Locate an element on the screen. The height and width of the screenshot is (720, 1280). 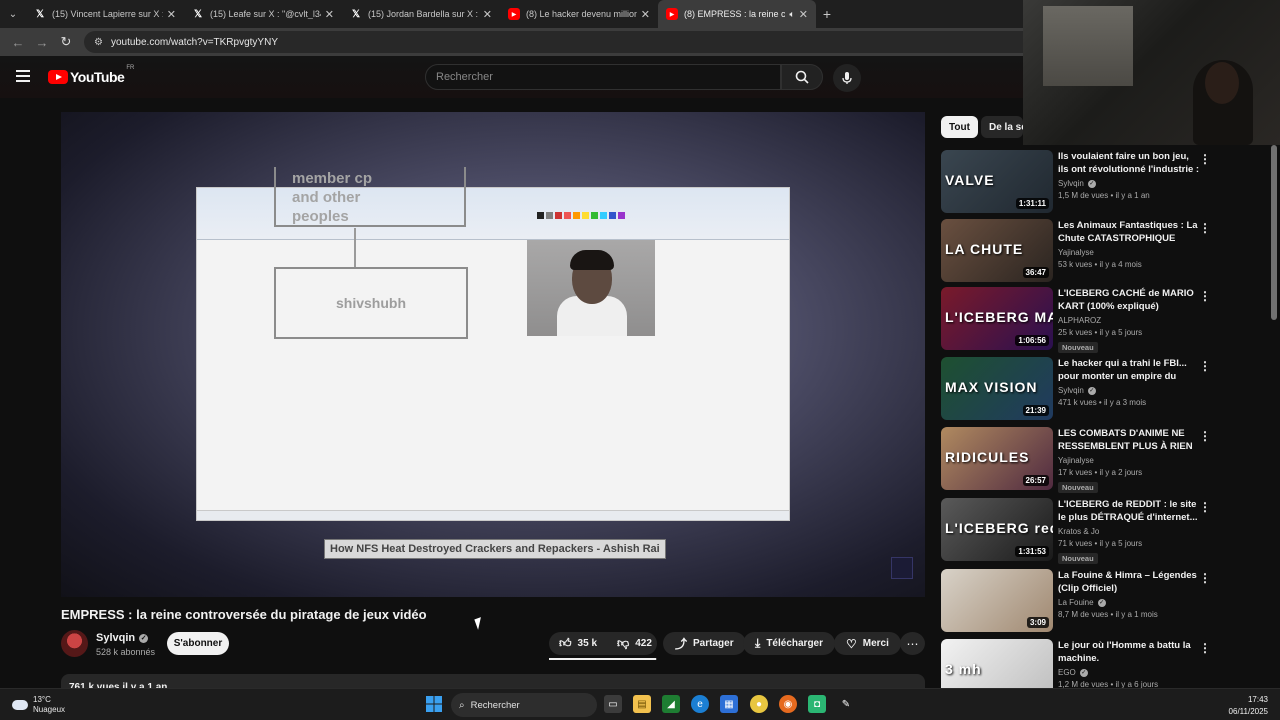
more-actions-icon: ⋯ is located at coordinates (912, 643).